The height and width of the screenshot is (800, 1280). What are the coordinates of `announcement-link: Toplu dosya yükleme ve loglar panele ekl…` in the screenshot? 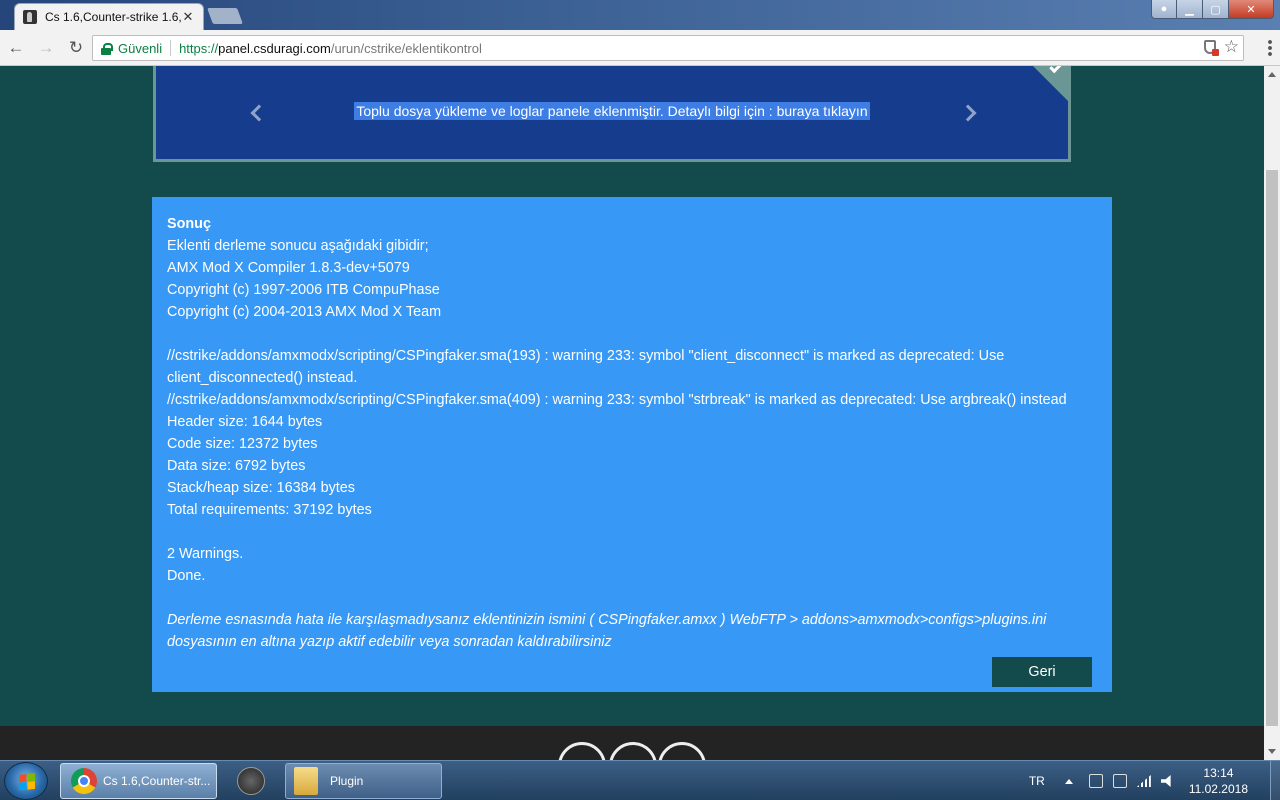 It's located at (612, 111).